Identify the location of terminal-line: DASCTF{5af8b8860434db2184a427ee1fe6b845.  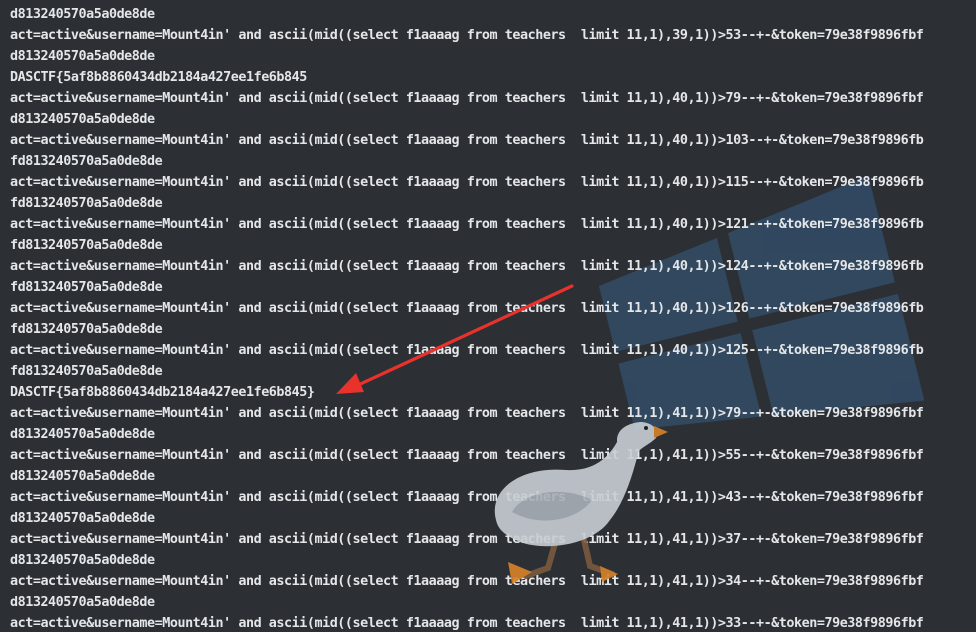
(158, 77).